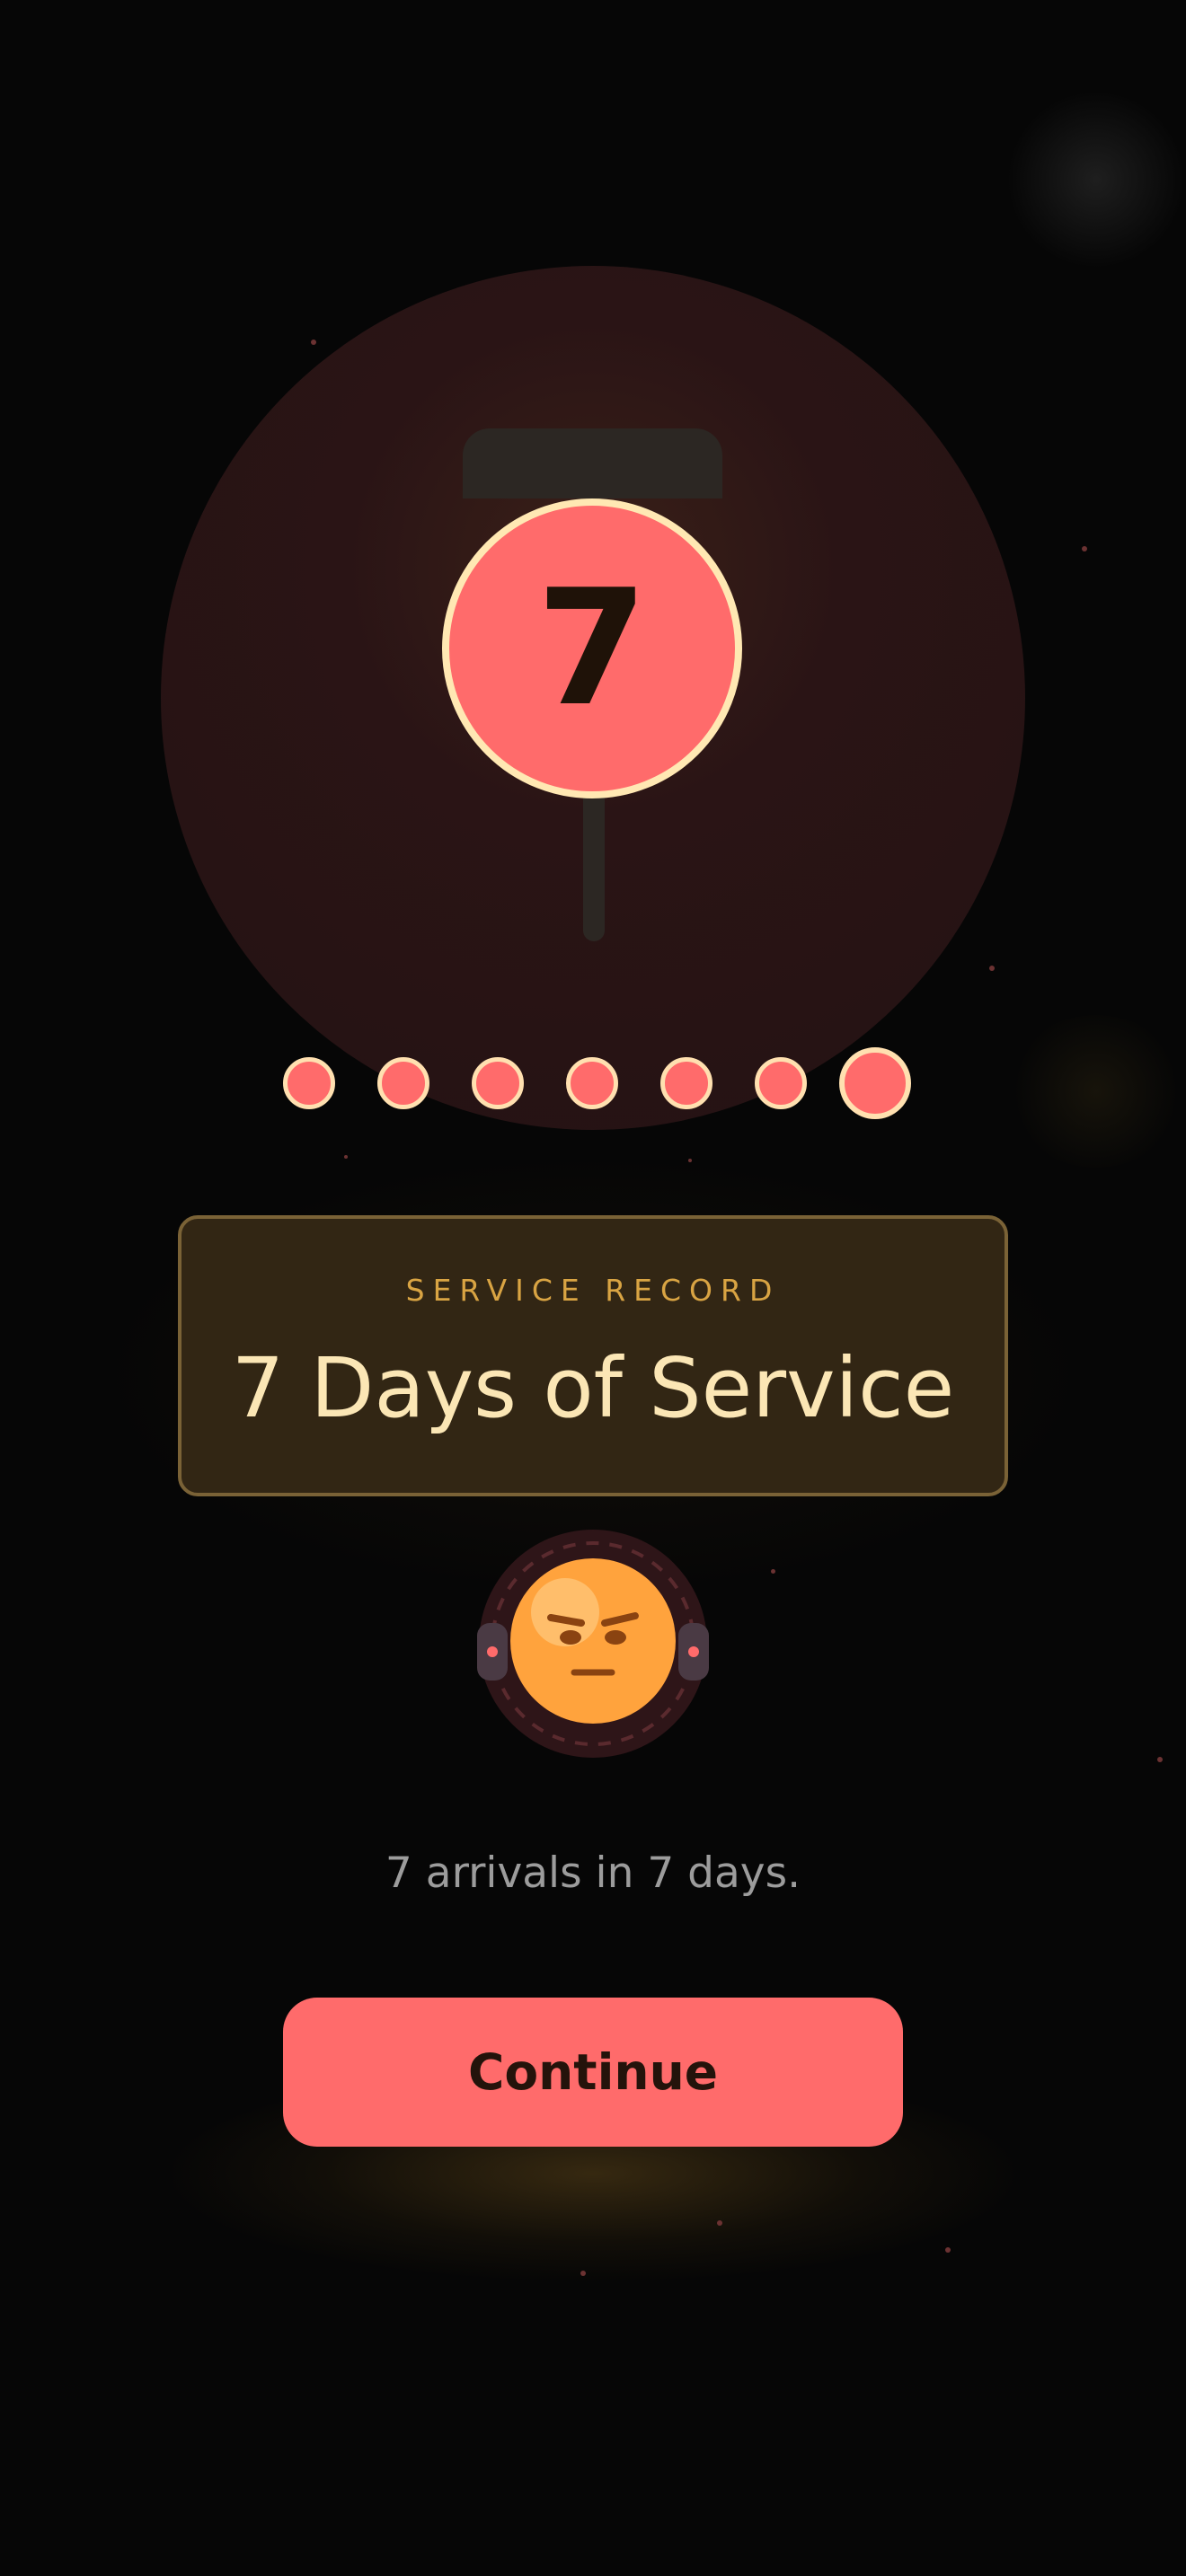  I want to click on background-glow, so click(1096, 179).